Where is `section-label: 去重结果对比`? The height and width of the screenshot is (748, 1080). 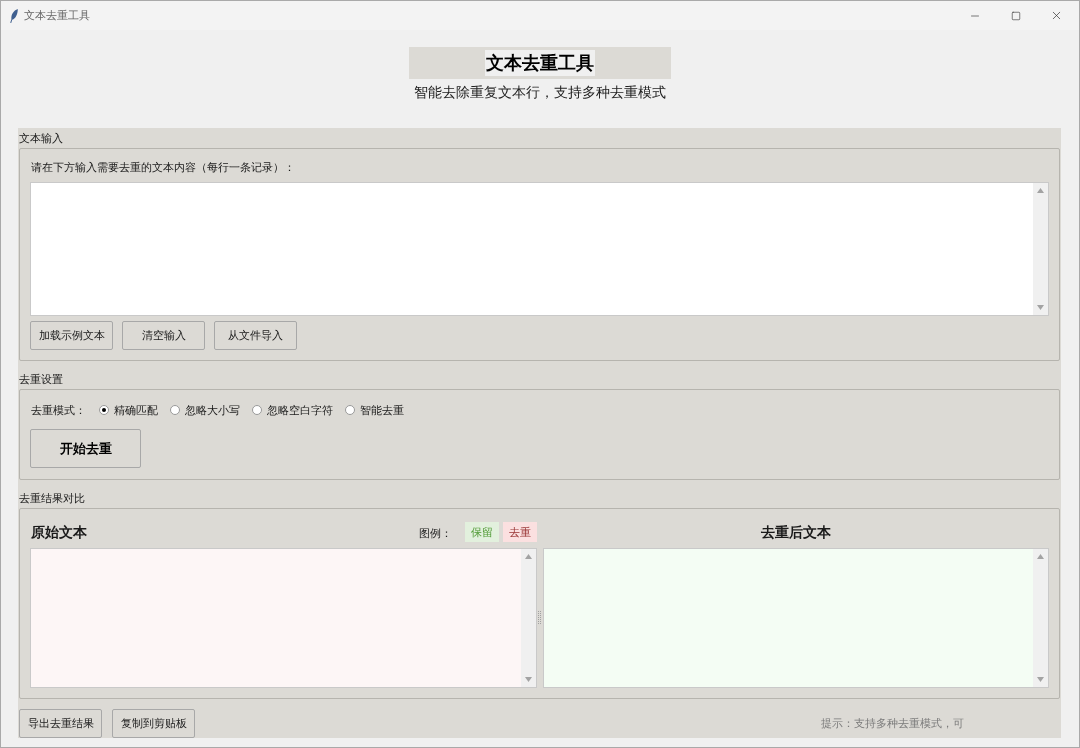
section-label: 去重结果对比 is located at coordinates (52, 498).